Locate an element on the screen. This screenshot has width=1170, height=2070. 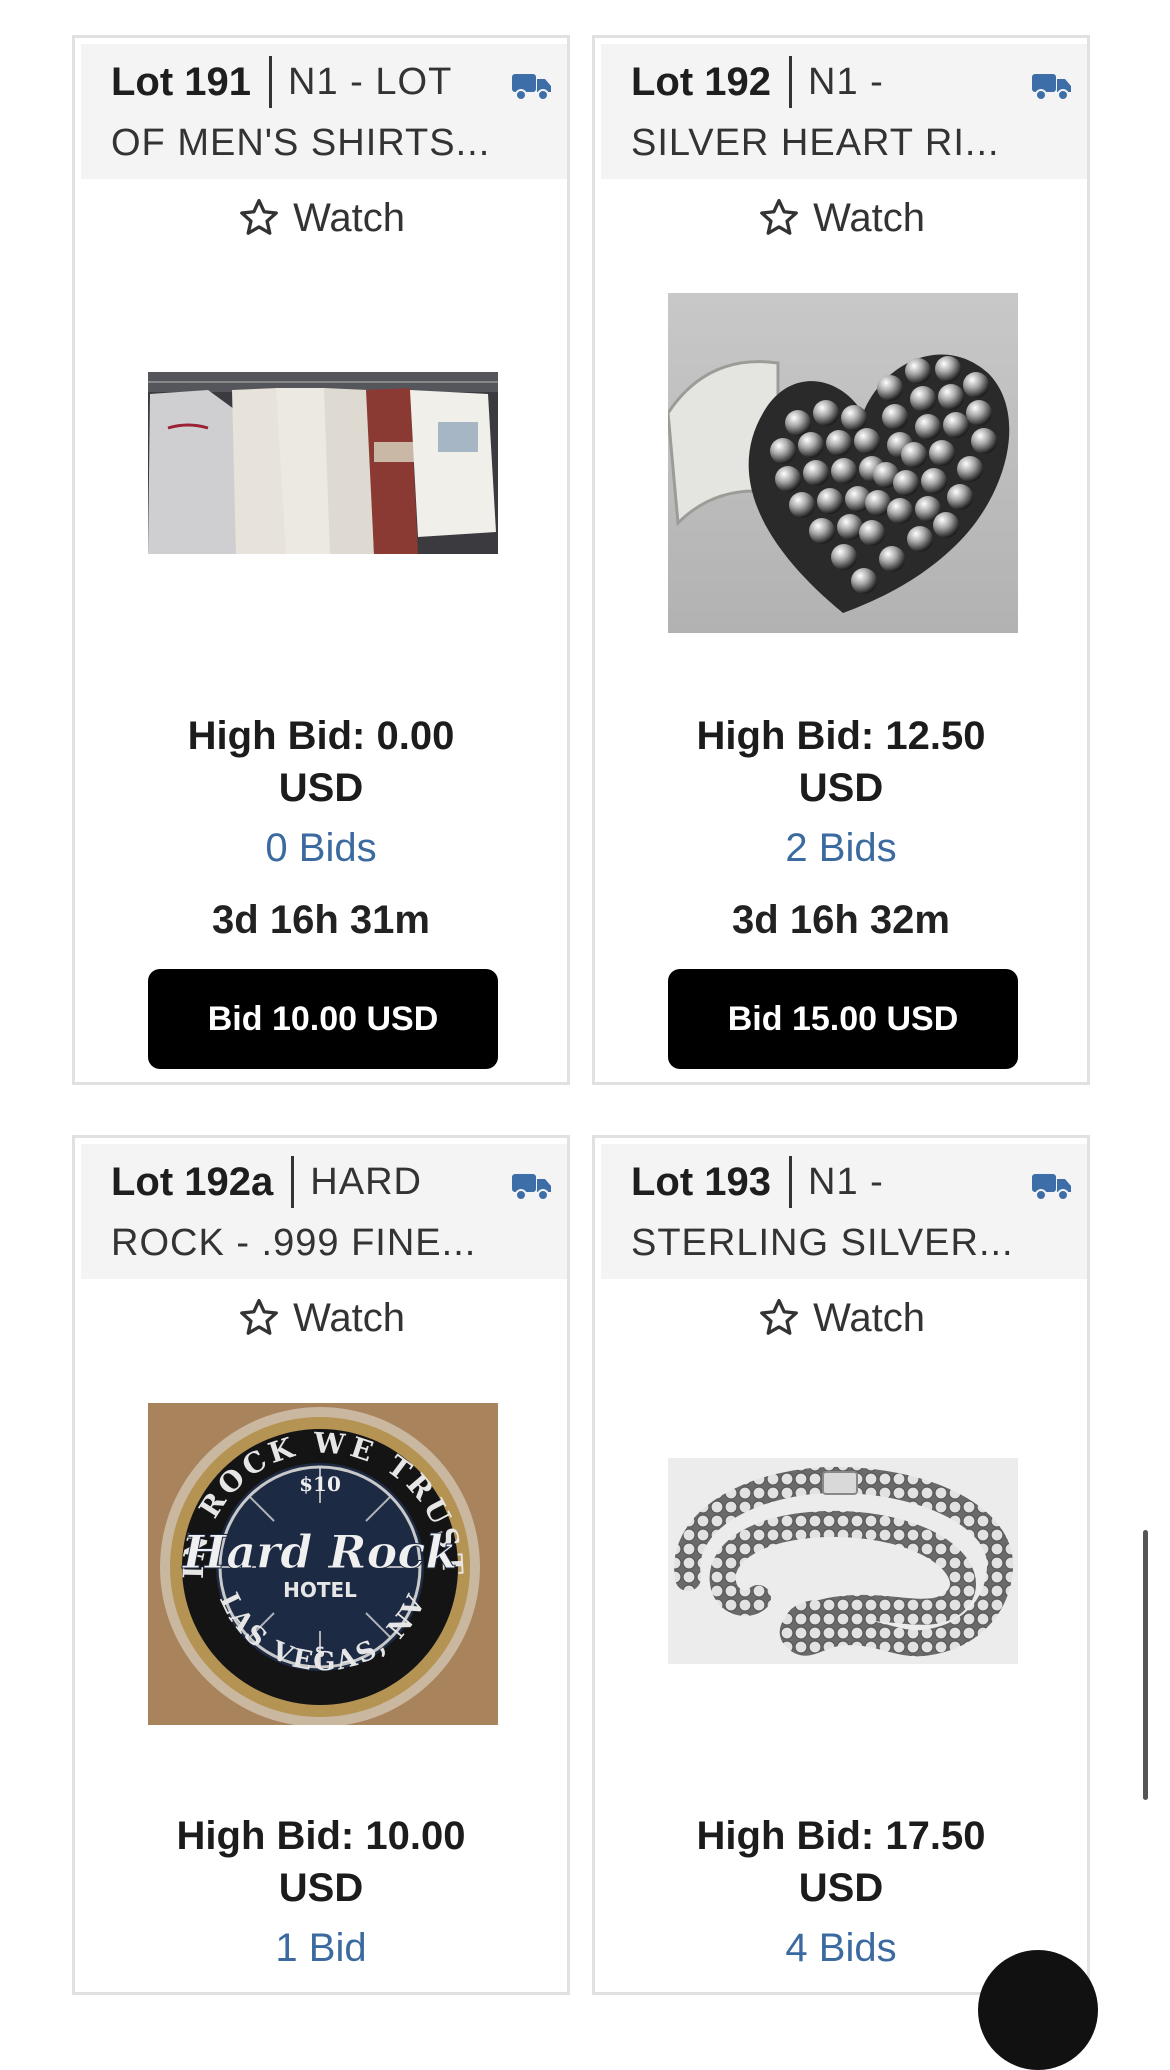
lot-number: Lot 193 is located at coordinates (701, 1181).